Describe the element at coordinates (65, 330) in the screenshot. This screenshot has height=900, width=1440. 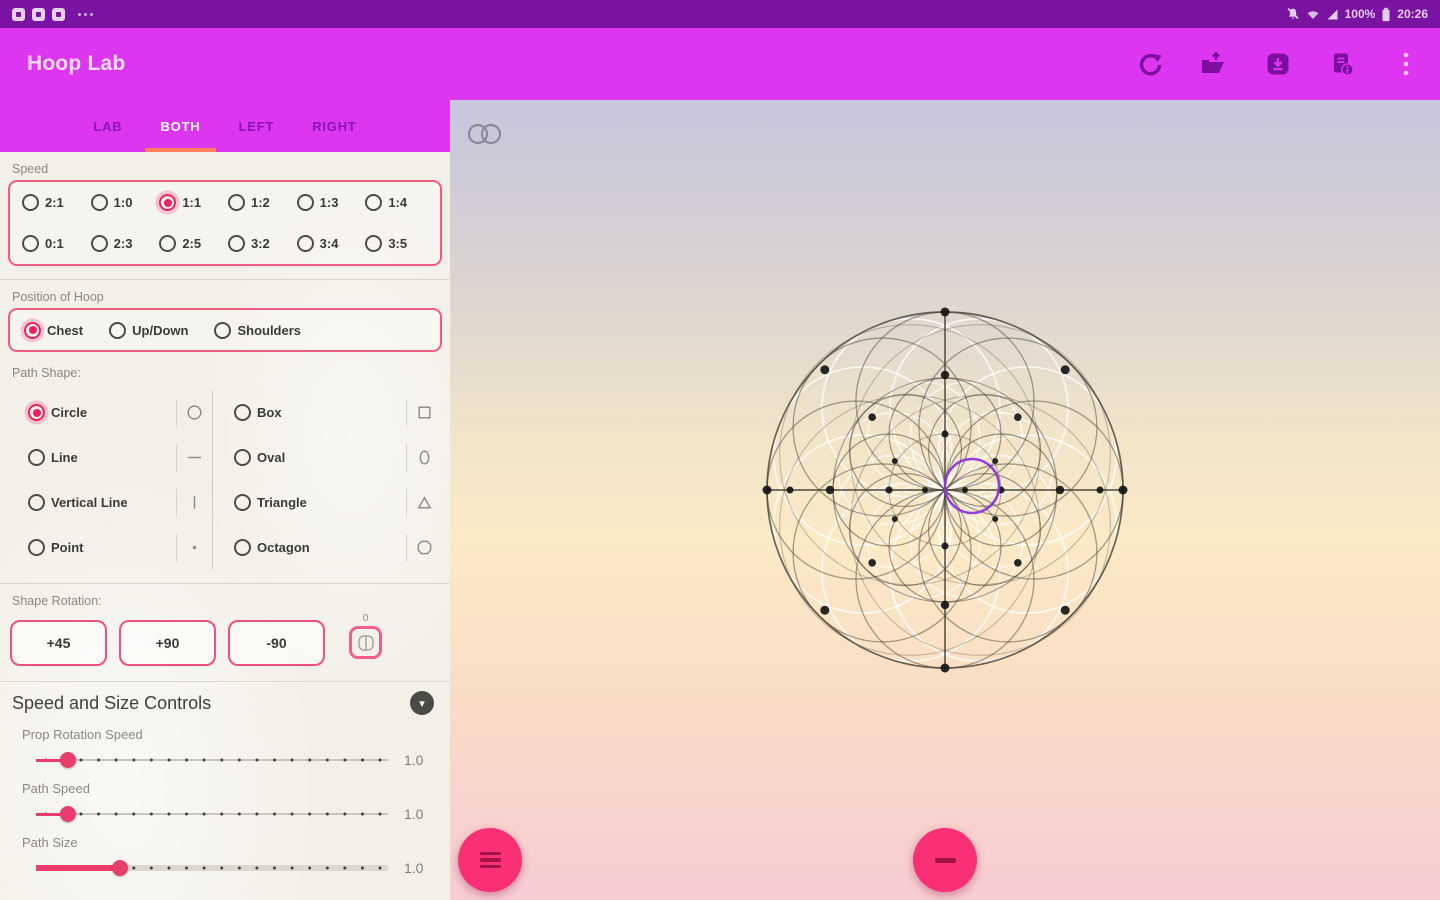
I see `radio-label: Chest` at that location.